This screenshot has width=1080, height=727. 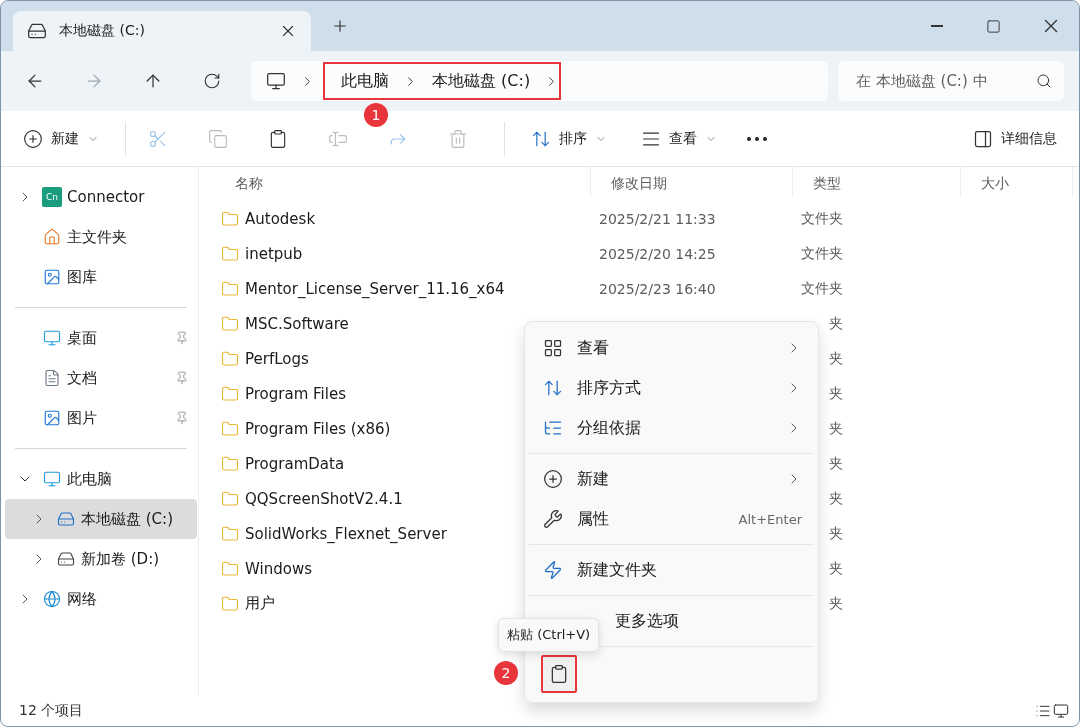 What do you see at coordinates (331, 533) in the screenshot?
I see `file-name-cell: SolidWorks_Flexnet_Server` at bounding box center [331, 533].